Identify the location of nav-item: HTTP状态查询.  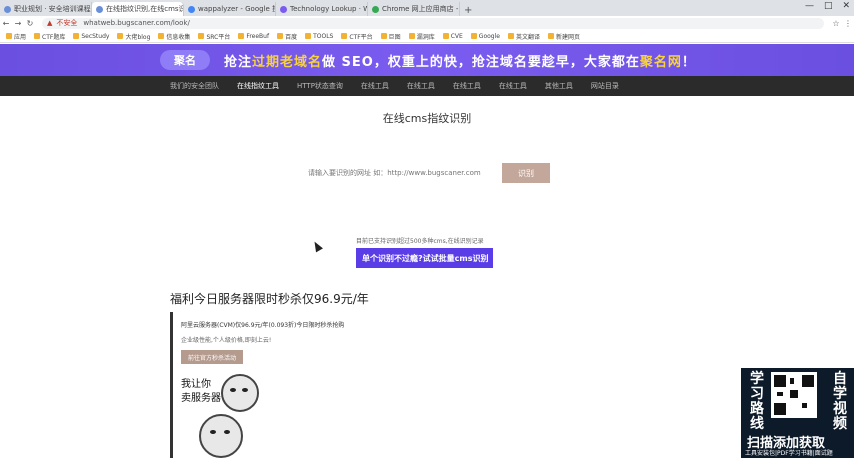
(320, 86).